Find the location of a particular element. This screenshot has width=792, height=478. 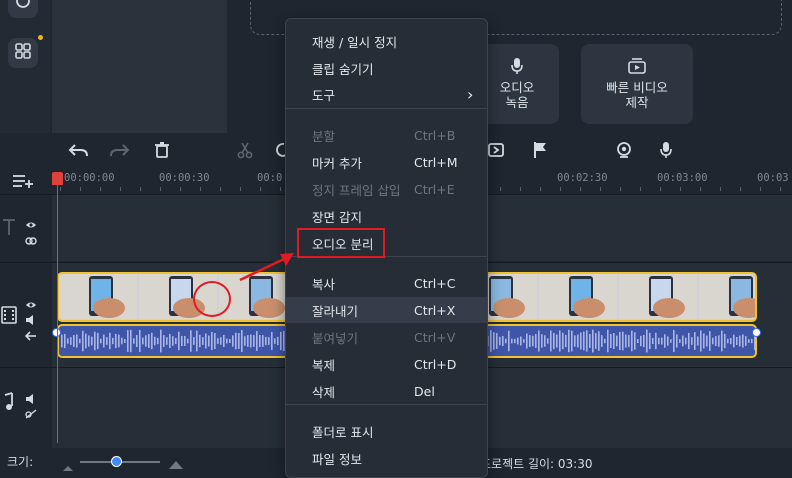

menu-item-shortcut: Ctrl+B is located at coordinates (435, 135).